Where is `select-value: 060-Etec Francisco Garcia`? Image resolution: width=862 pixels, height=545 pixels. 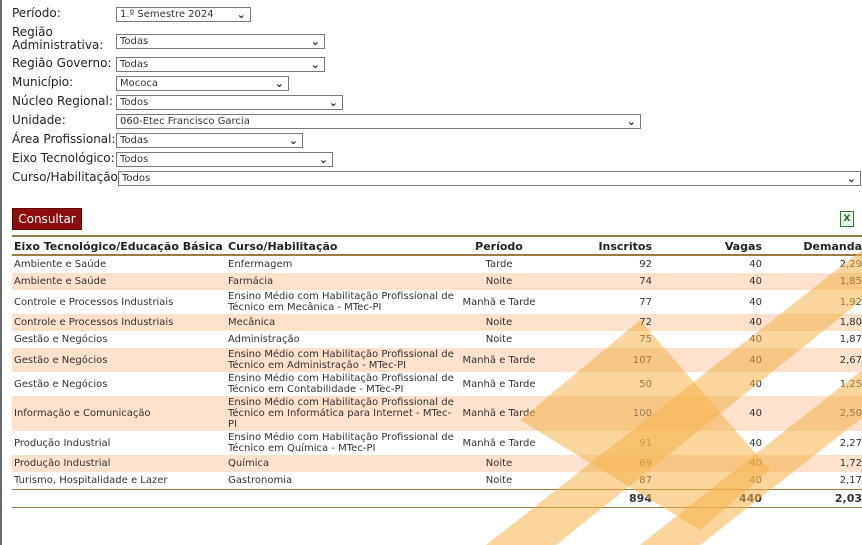
select-value: 060-Etec Francisco Garcia is located at coordinates (185, 121).